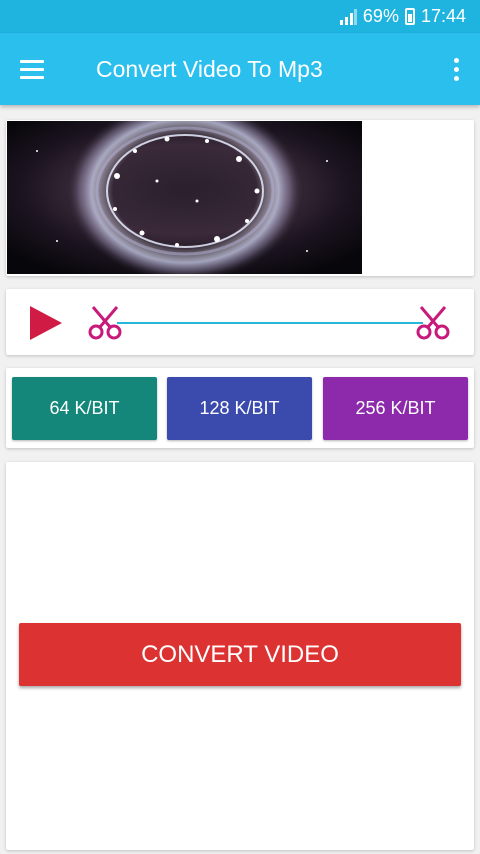  What do you see at coordinates (32, 69) in the screenshot?
I see `hamburger-icon` at bounding box center [32, 69].